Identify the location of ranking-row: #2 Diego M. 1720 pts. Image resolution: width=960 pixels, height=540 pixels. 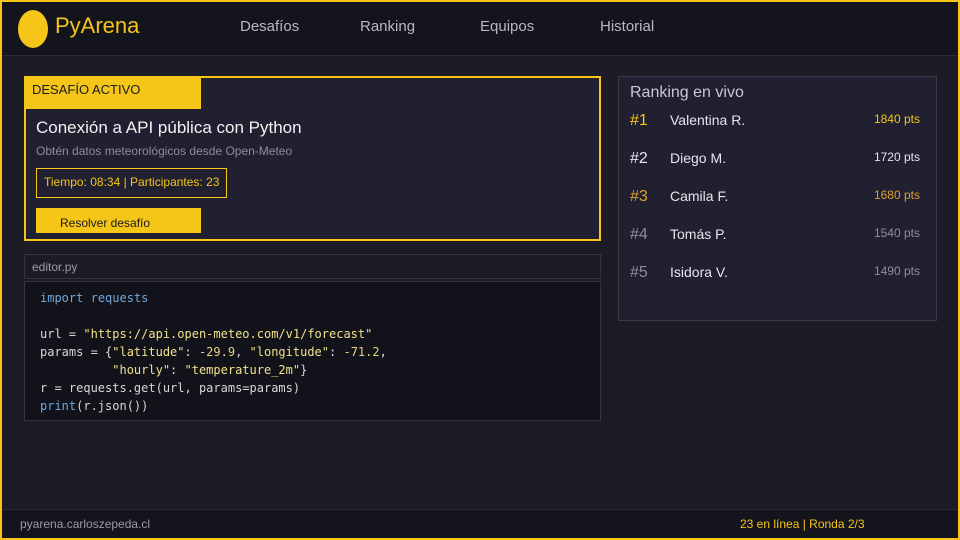
(777, 161).